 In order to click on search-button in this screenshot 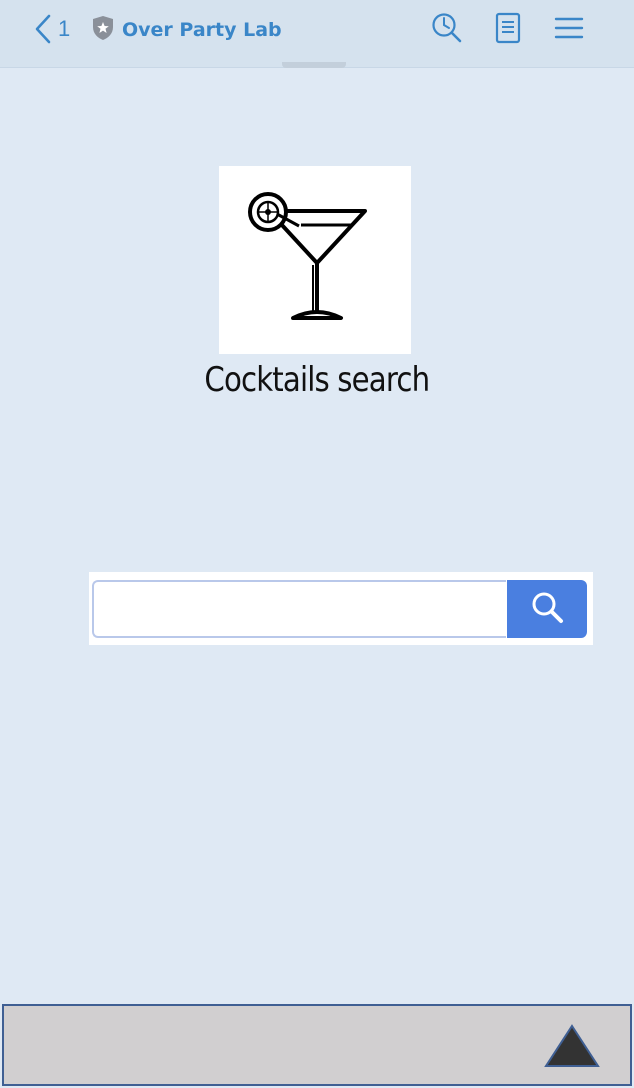, I will do `click(547, 609)`.